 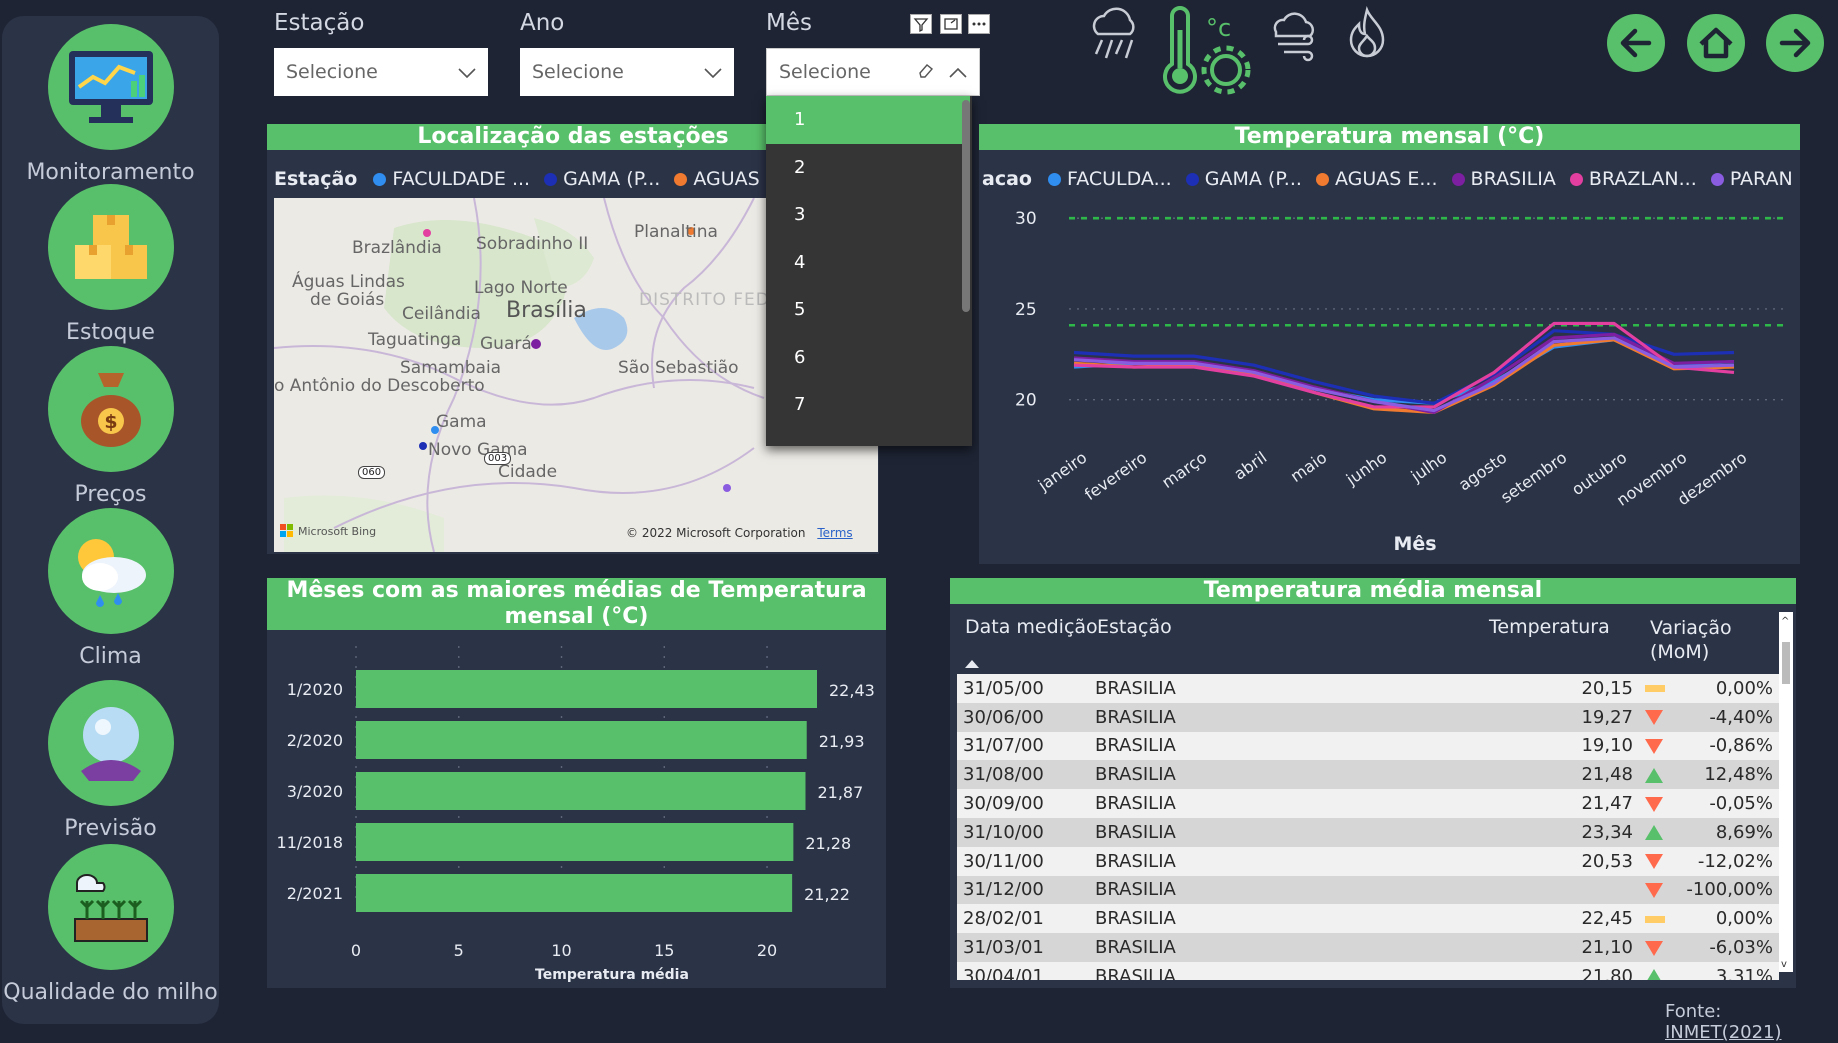 I want to click on rain-icon, so click(x=1114, y=36).